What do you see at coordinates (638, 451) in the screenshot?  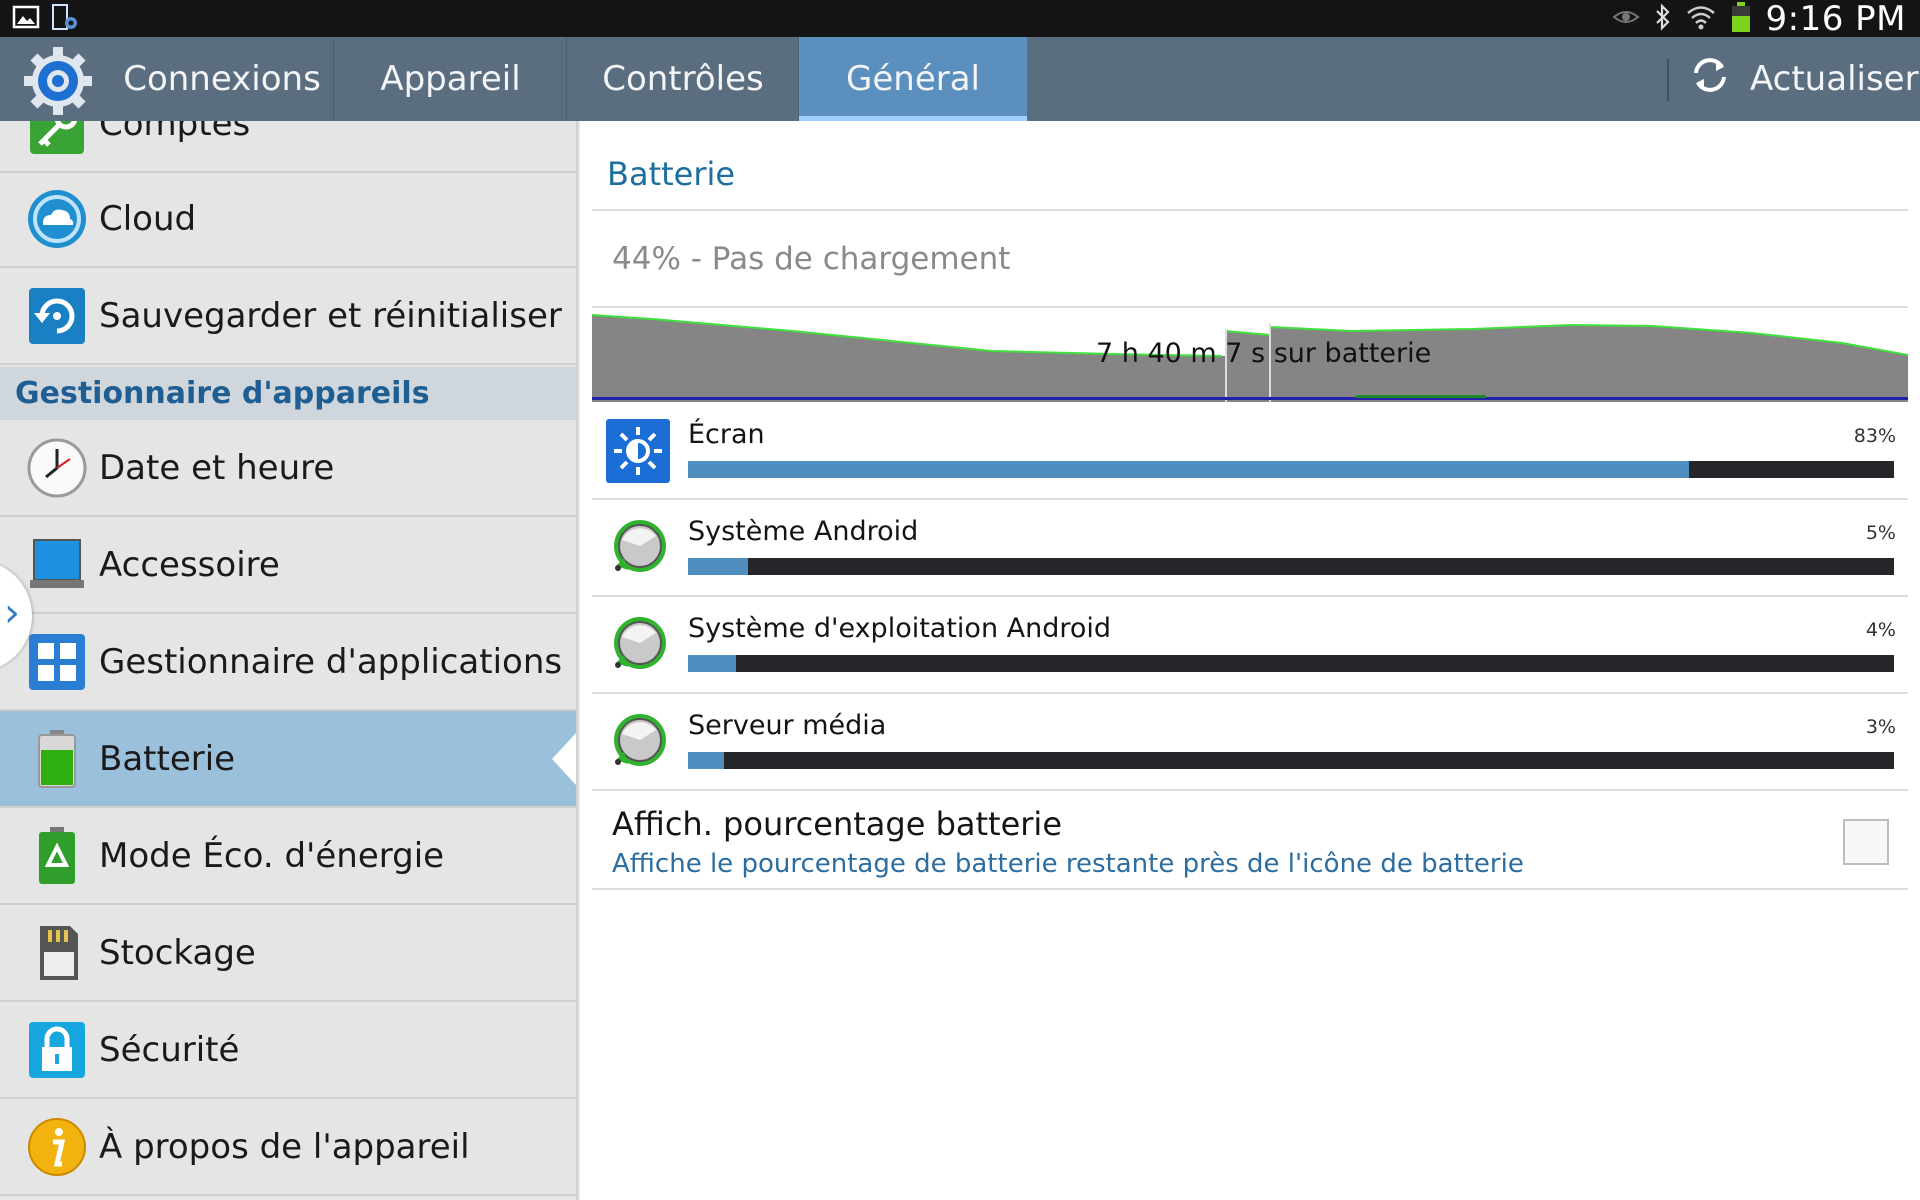 I see `display-brightness-icon` at bounding box center [638, 451].